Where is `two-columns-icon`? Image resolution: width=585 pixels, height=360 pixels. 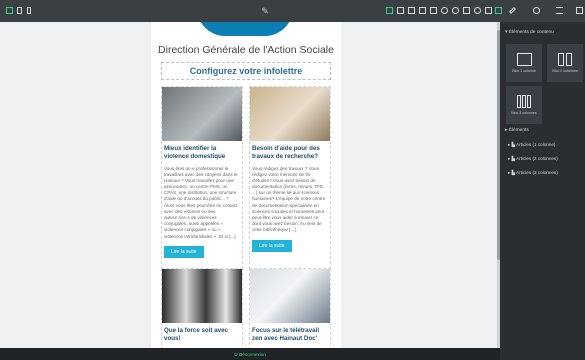
two-columns-icon is located at coordinates (565, 59).